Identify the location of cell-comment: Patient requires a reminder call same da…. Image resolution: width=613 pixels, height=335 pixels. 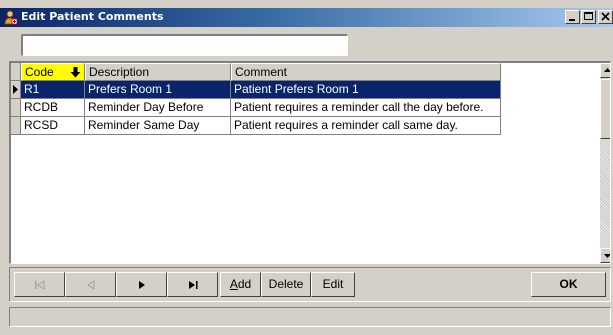
(366, 126).